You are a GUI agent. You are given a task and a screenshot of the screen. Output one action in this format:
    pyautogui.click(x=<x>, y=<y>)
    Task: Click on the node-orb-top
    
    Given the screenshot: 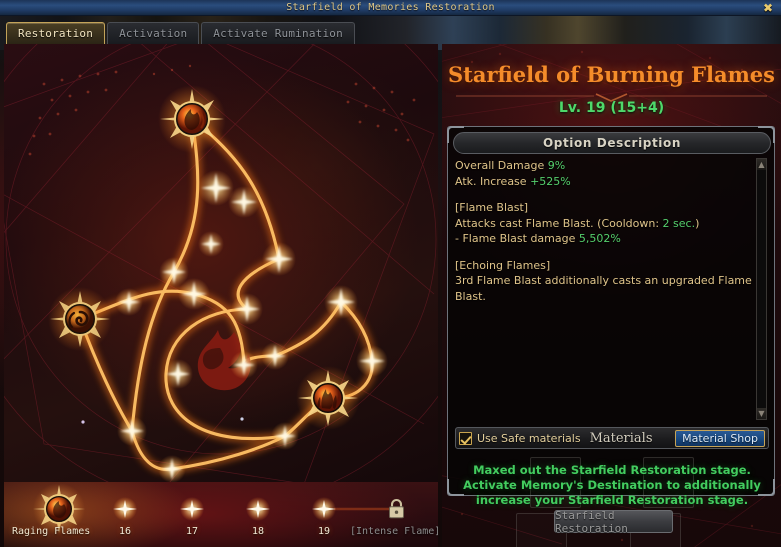 What is the action you would take?
    pyautogui.click(x=192, y=119)
    